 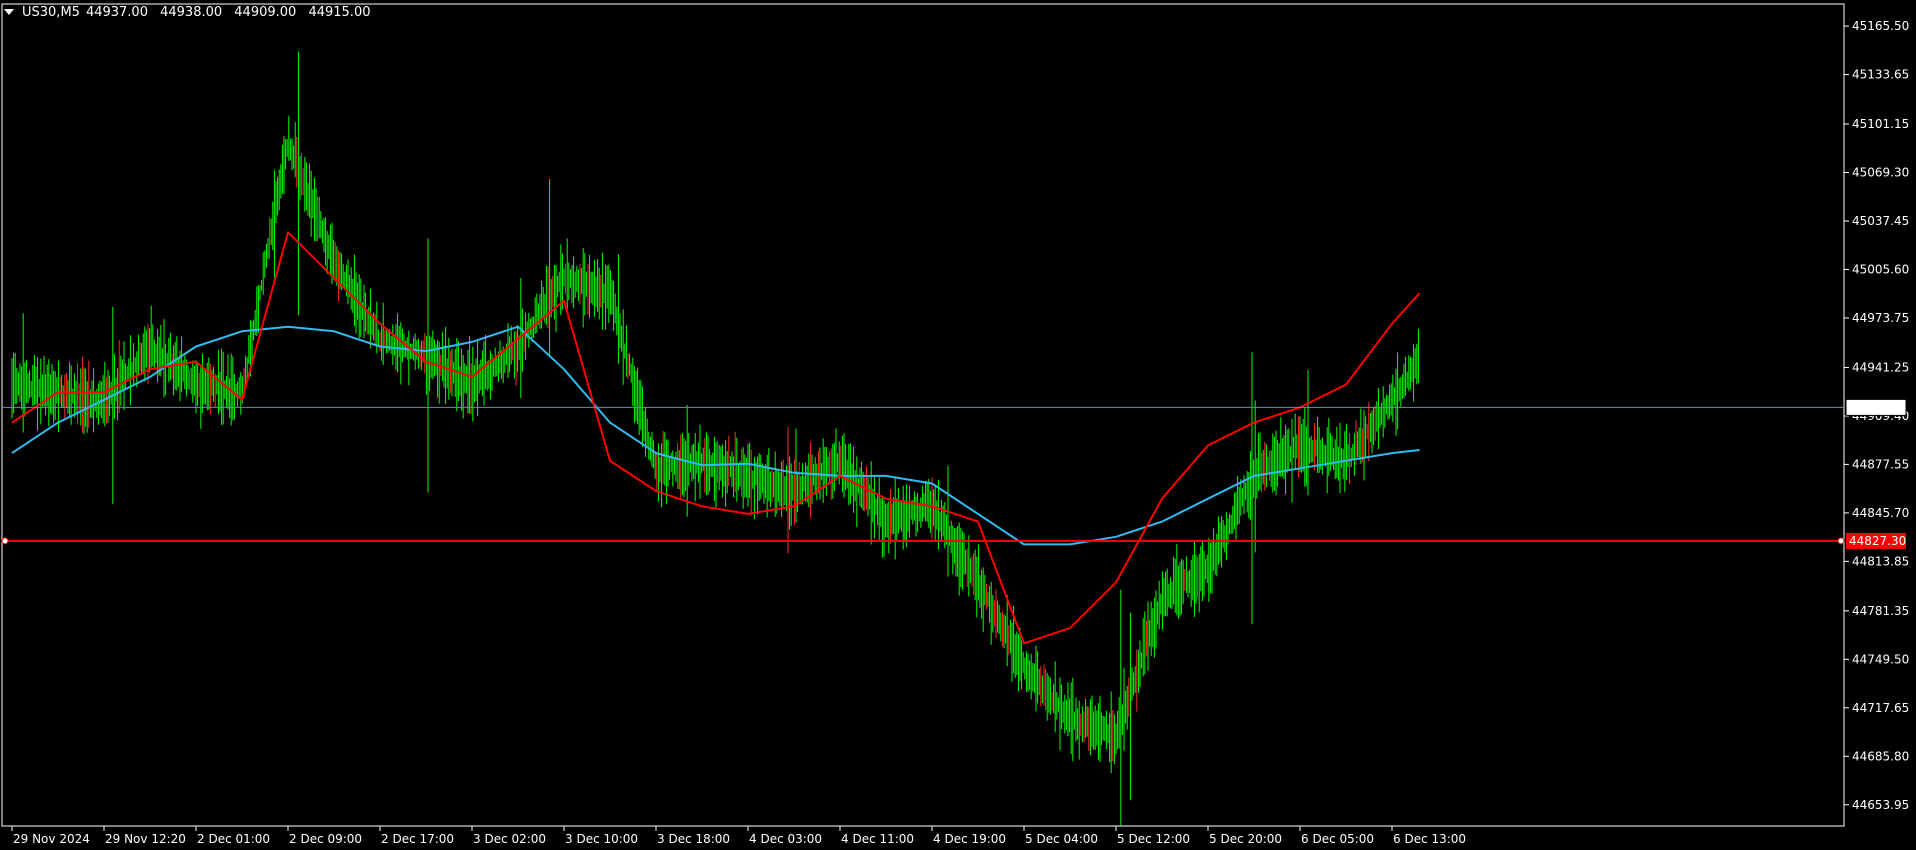 What do you see at coordinates (1880, 221) in the screenshot?
I see `y-tick-label: 45037.45` at bounding box center [1880, 221].